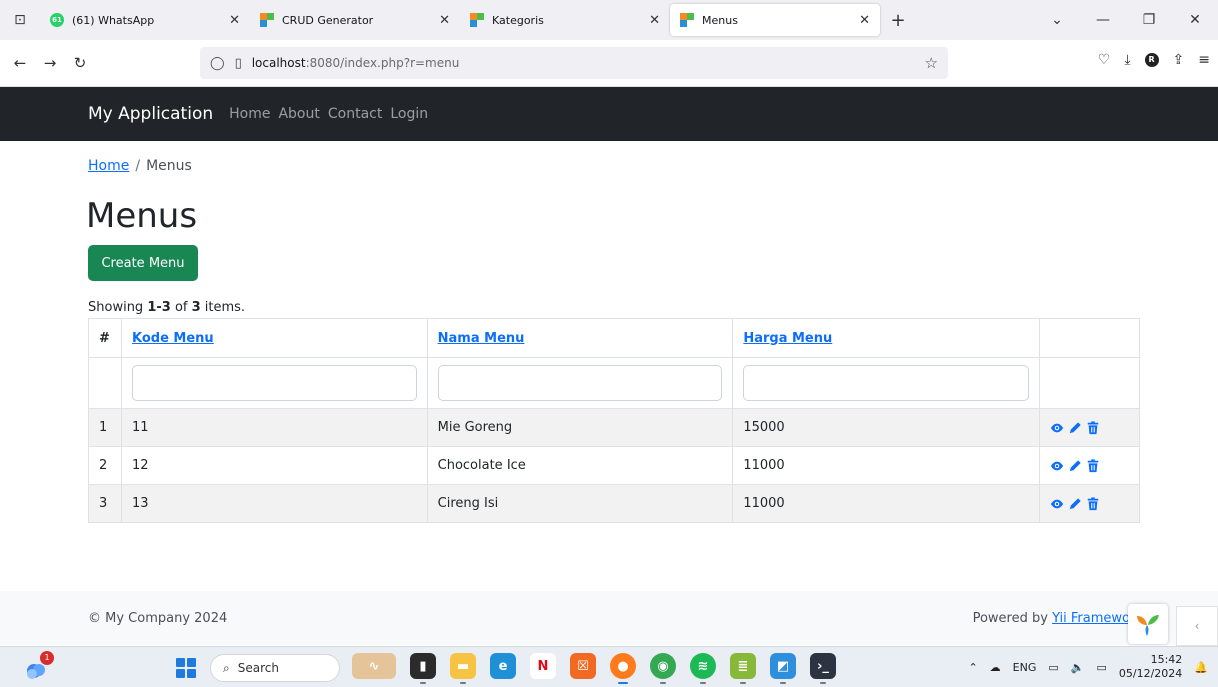 The image size is (1218, 687). What do you see at coordinates (20, 63) in the screenshot?
I see `back-icon: ←` at bounding box center [20, 63].